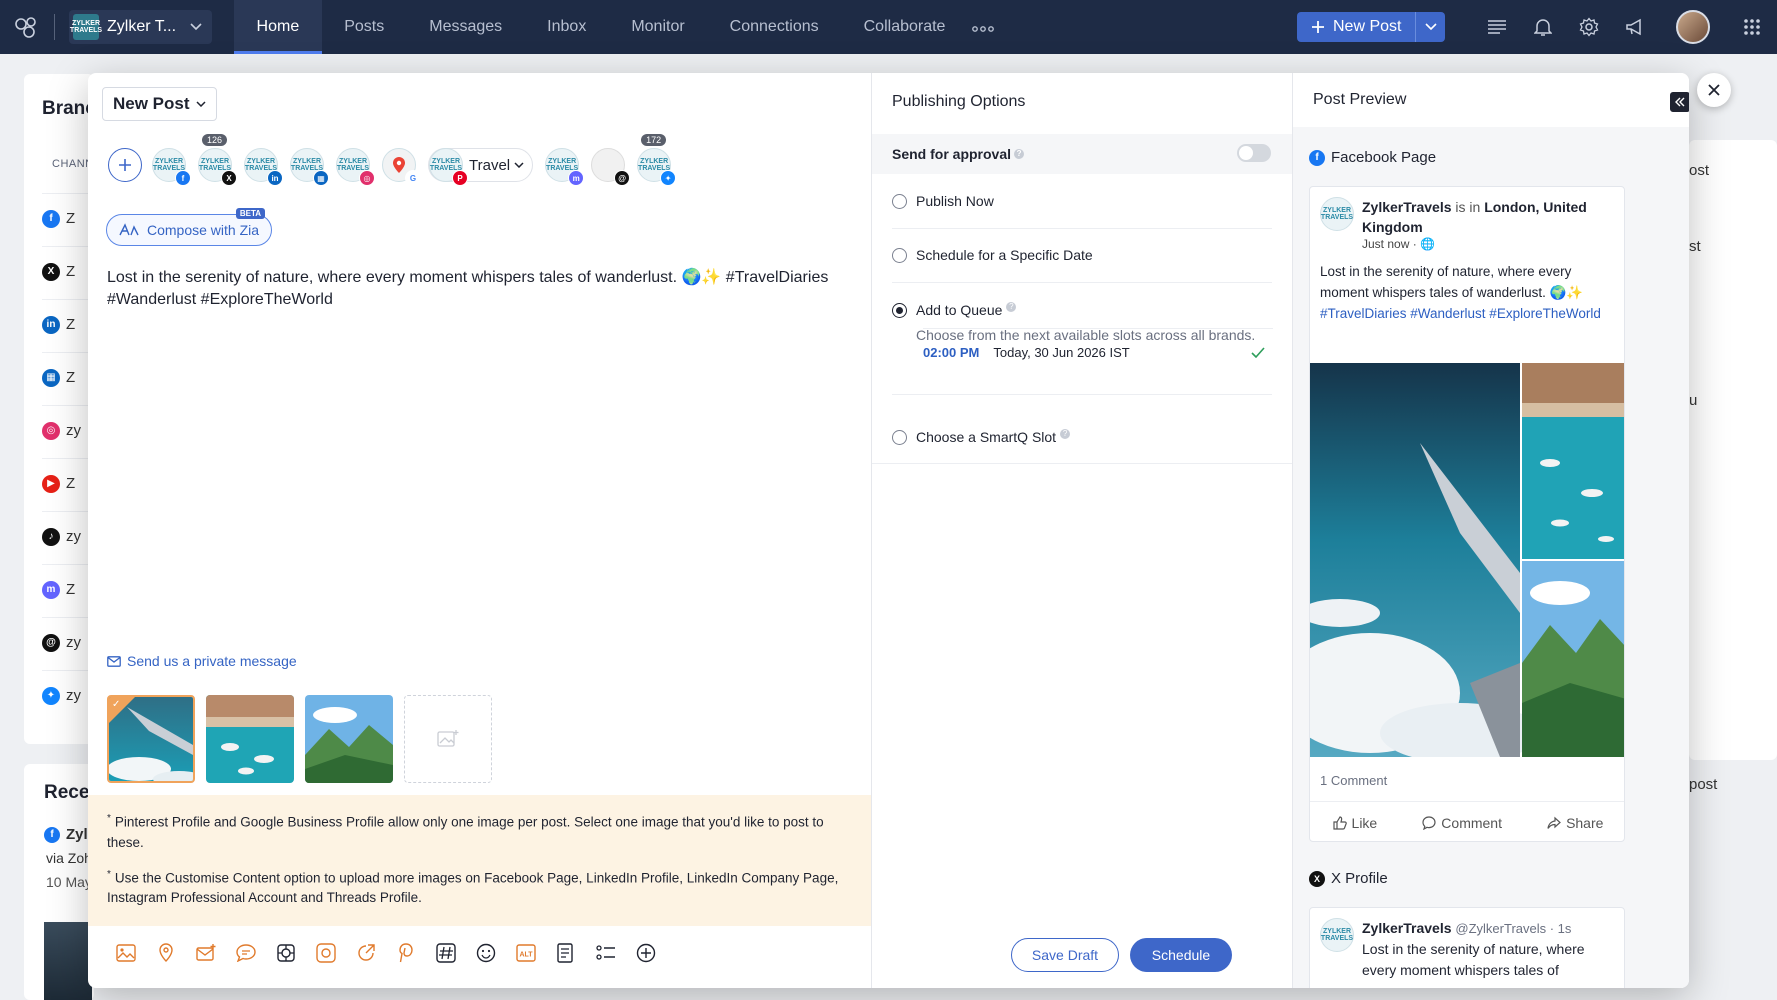 This screenshot has width=1777, height=1000. I want to click on linkedin-company-icon: ▦, so click(51, 377).